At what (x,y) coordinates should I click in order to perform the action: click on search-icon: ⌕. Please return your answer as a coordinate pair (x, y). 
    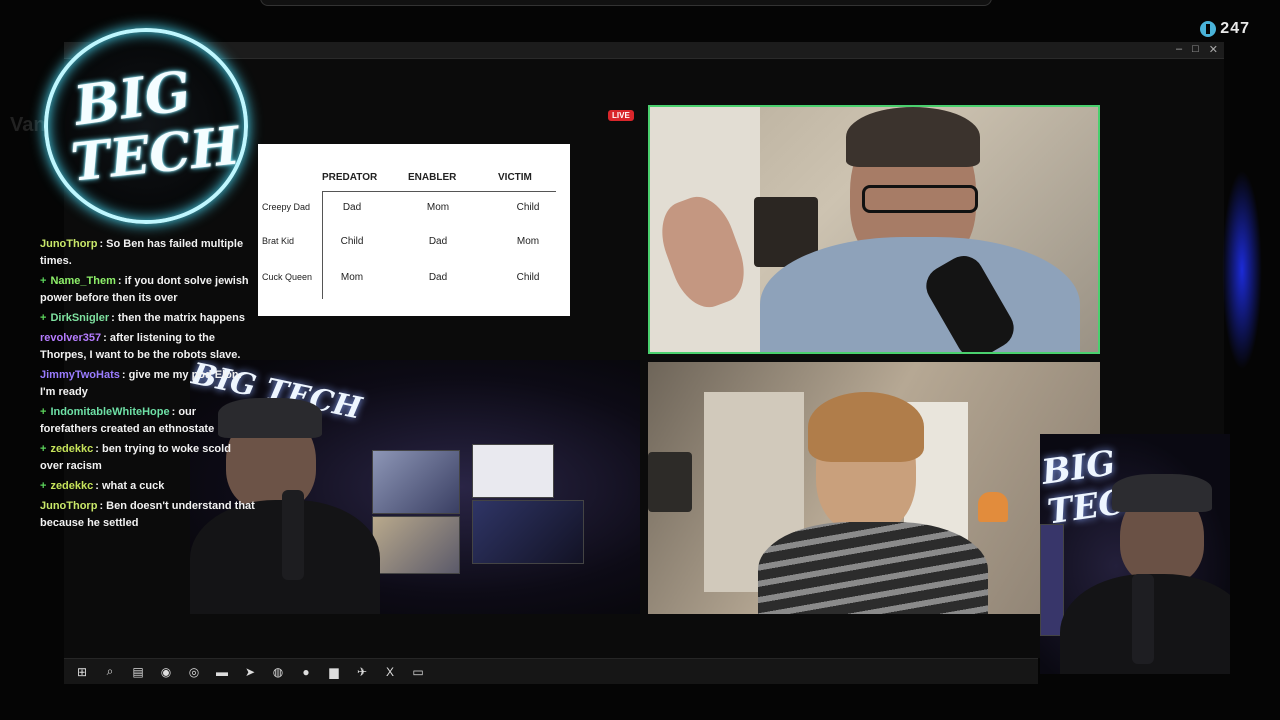
    Looking at the image, I should click on (110, 672).